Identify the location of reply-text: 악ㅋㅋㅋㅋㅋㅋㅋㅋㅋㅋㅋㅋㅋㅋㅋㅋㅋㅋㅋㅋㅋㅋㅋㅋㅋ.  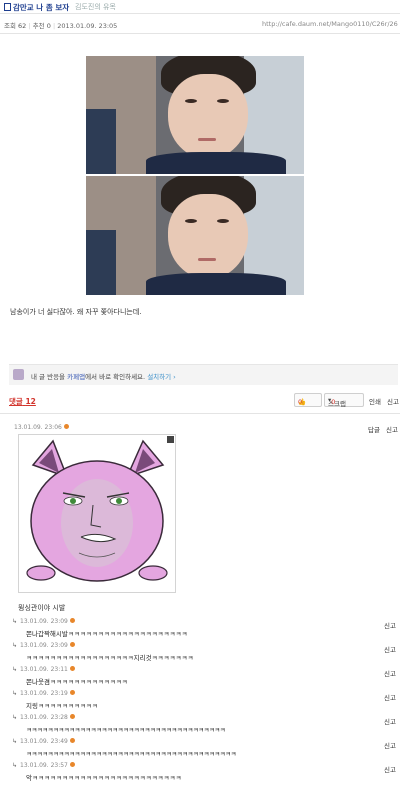
(104, 778).